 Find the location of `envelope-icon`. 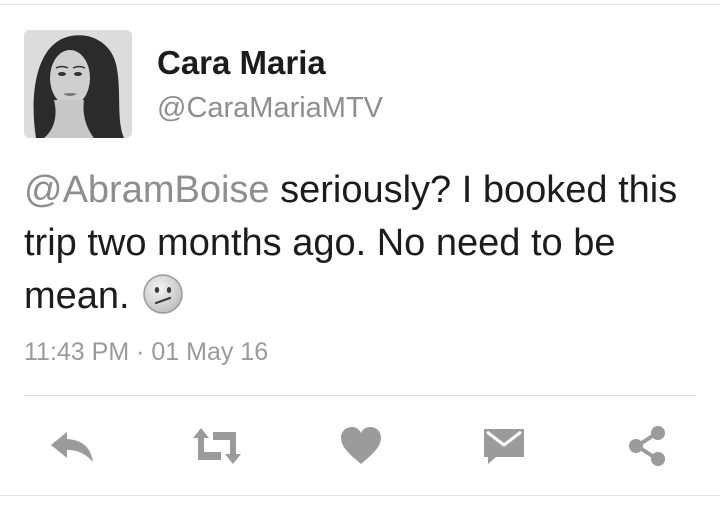

envelope-icon is located at coordinates (504, 446).